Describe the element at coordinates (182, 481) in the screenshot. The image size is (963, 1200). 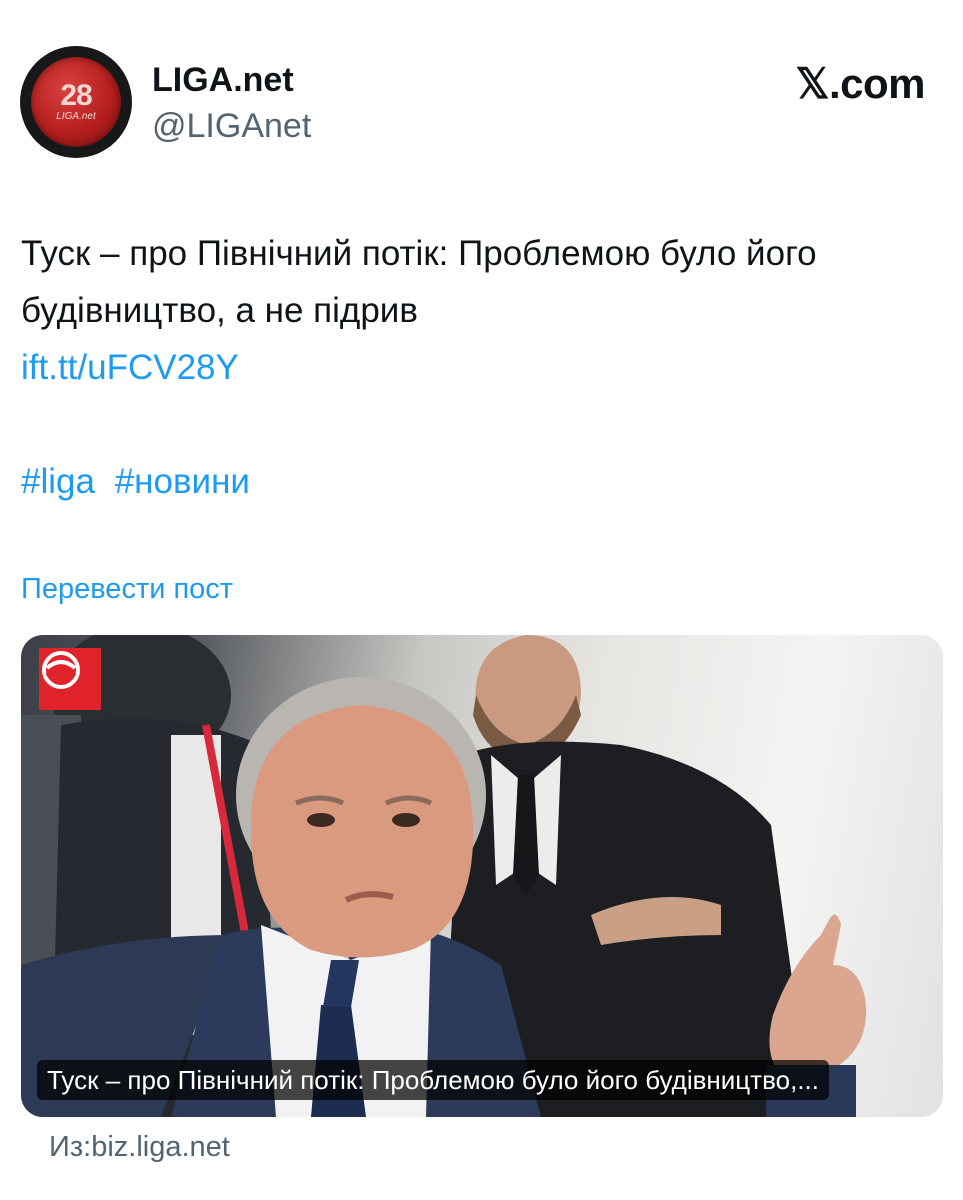
I see `hashtag-novyny: #новини` at that location.